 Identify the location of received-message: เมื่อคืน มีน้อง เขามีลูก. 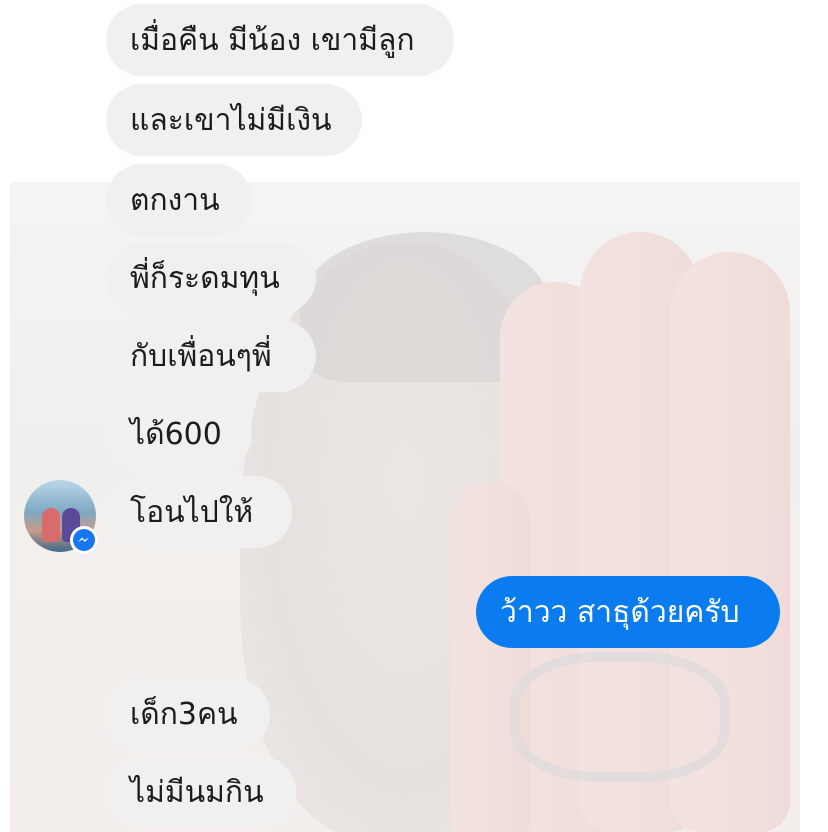
(280, 40).